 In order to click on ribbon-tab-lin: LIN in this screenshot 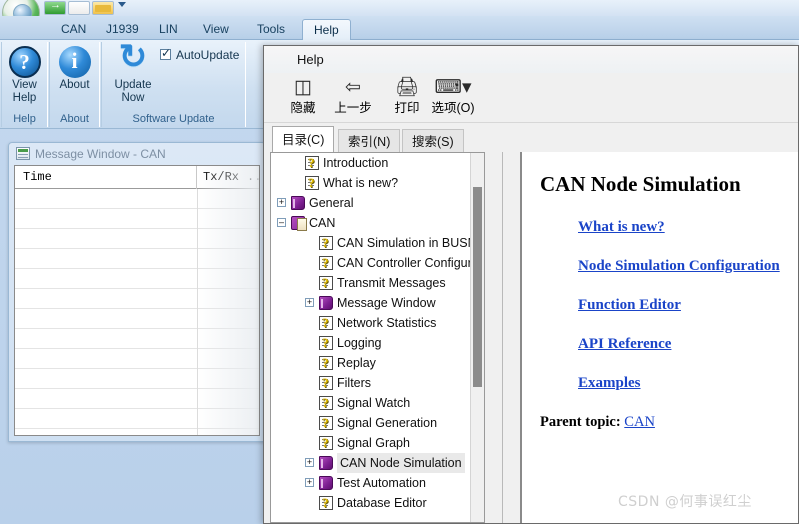, I will do `click(168, 29)`.